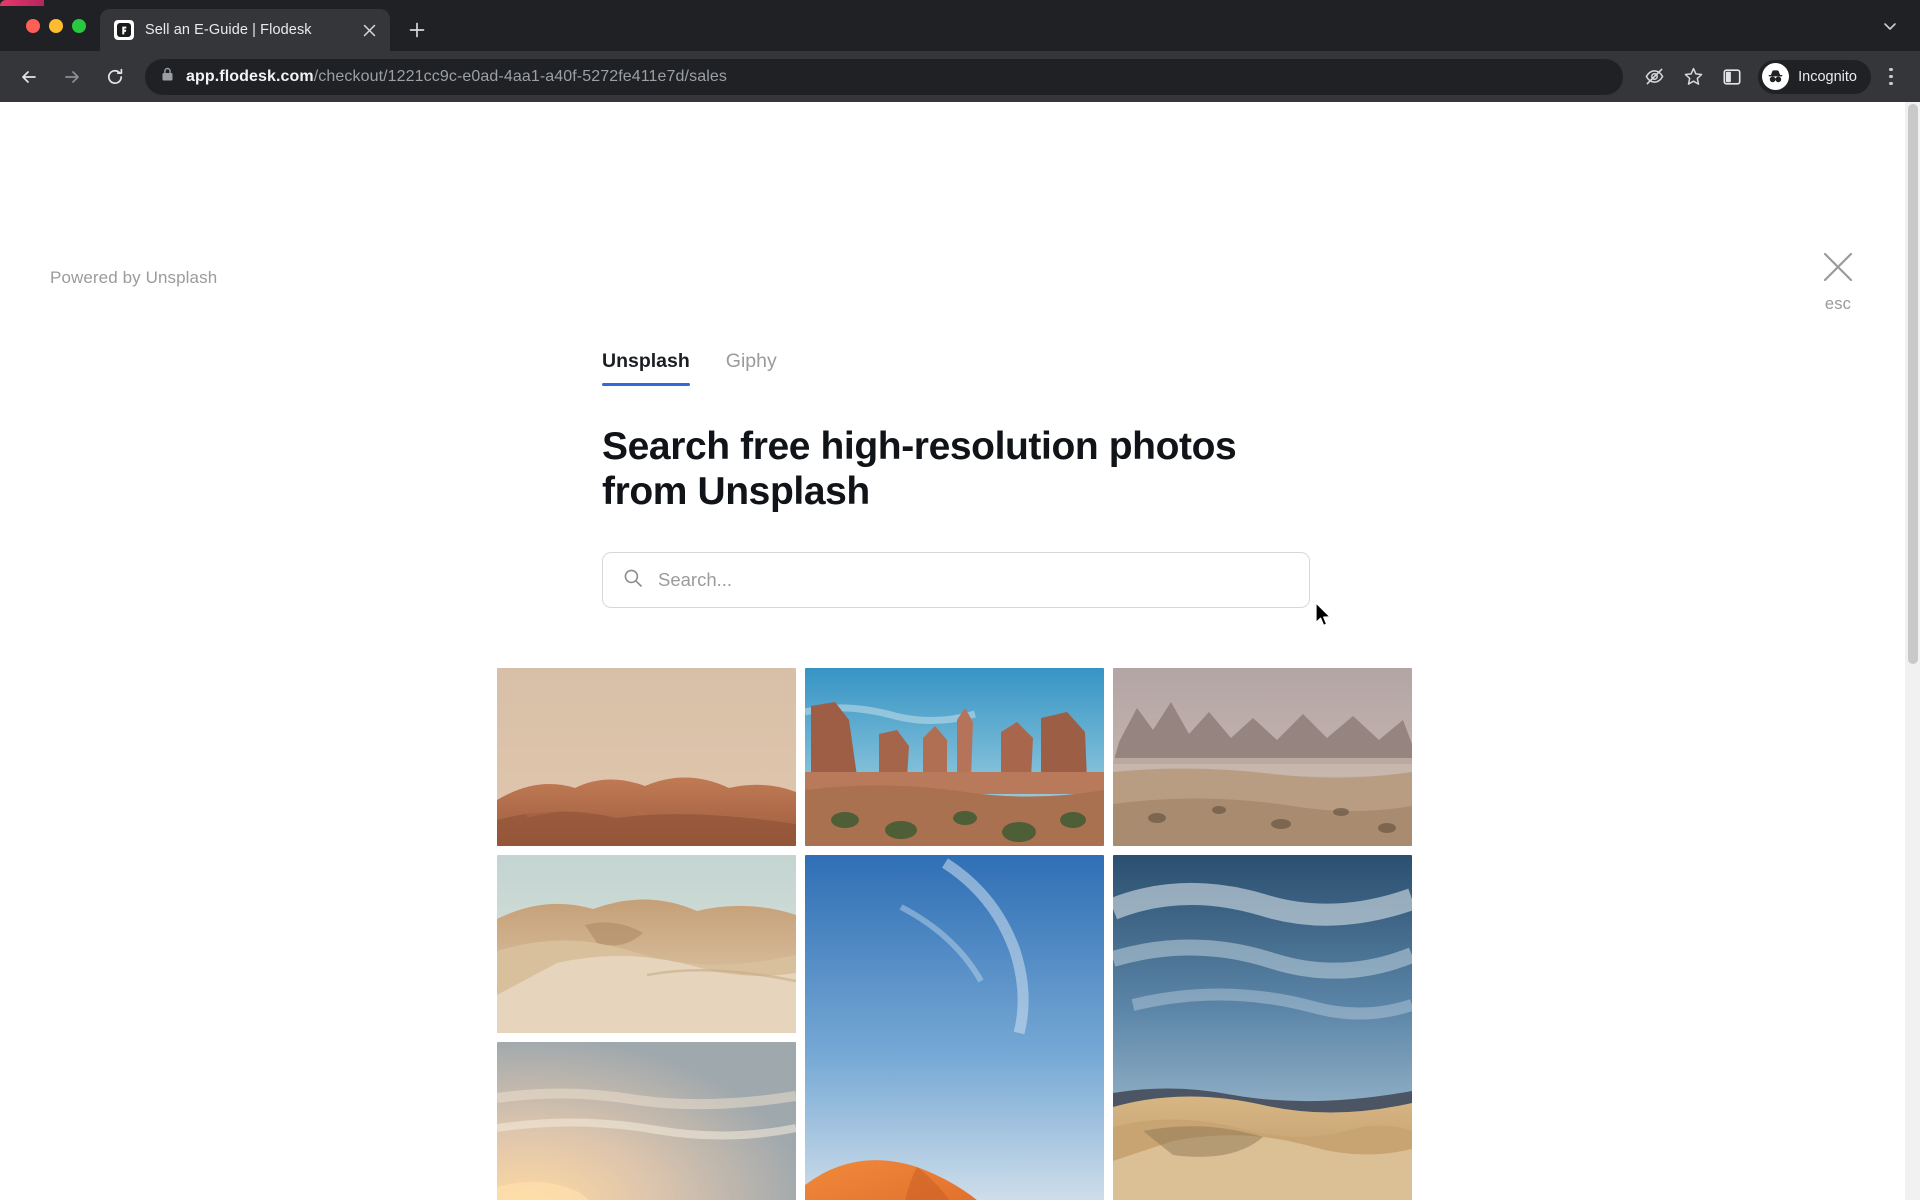  I want to click on window-traffic-lights, so click(57, 25).